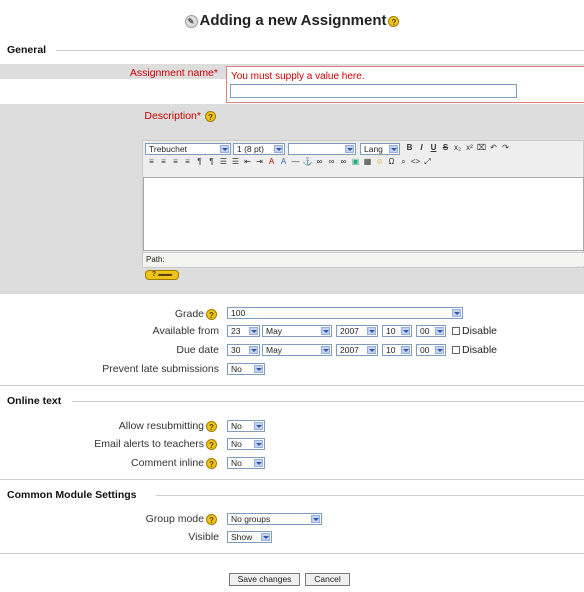 This screenshot has height=592, width=584. Describe the element at coordinates (203, 537) in the screenshot. I see `visible-label: Visible` at that location.